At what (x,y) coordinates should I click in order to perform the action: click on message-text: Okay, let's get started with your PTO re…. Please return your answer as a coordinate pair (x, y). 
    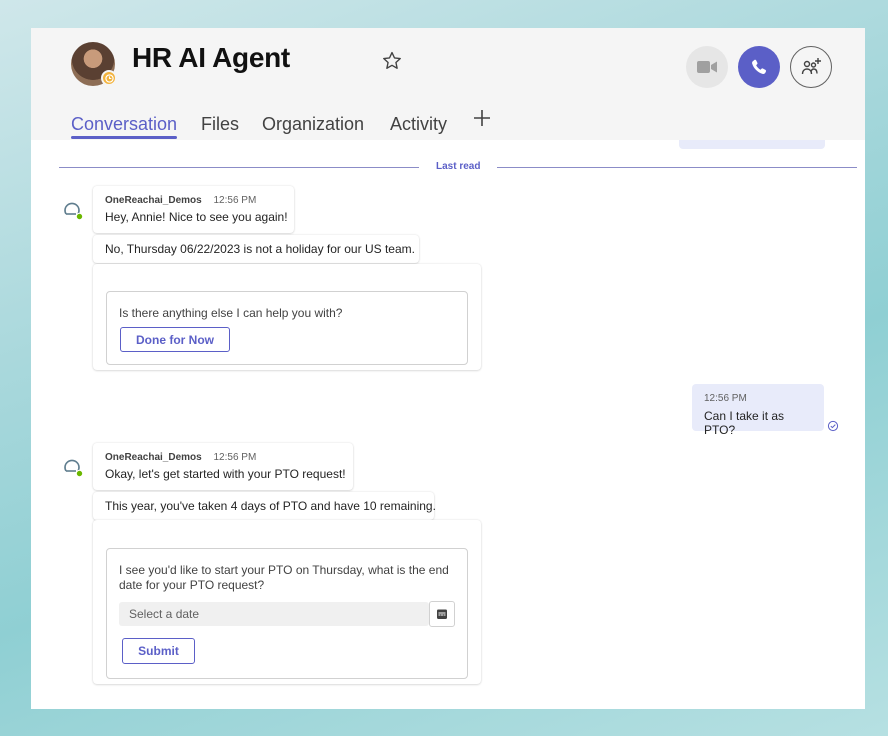
    Looking at the image, I should click on (225, 474).